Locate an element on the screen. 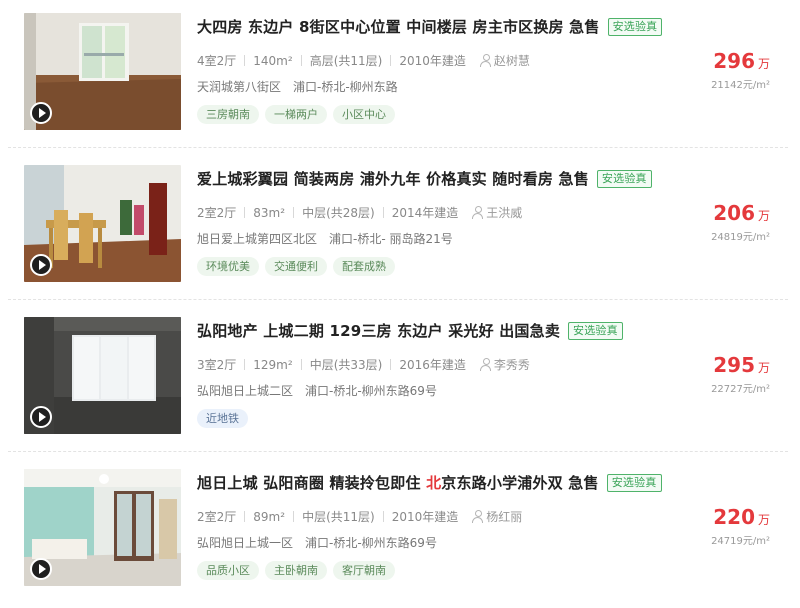  district-text: 浦口-桥北-柳州东路 is located at coordinates (345, 87).